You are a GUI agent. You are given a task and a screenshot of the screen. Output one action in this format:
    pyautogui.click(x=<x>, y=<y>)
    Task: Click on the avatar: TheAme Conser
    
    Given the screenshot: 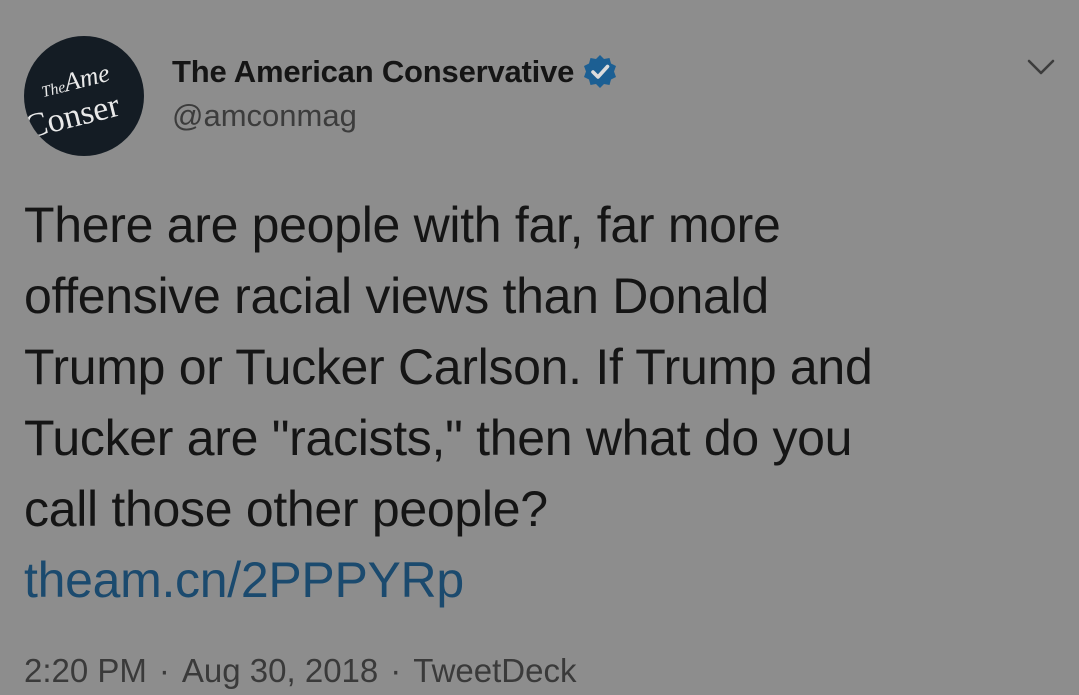 What is the action you would take?
    pyautogui.click(x=84, y=96)
    